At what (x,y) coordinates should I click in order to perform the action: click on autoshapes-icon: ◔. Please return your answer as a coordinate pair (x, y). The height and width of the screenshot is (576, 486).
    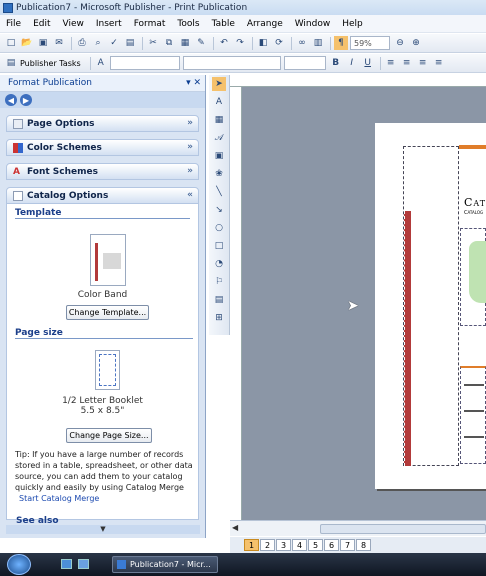
    Looking at the image, I should click on (219, 264).